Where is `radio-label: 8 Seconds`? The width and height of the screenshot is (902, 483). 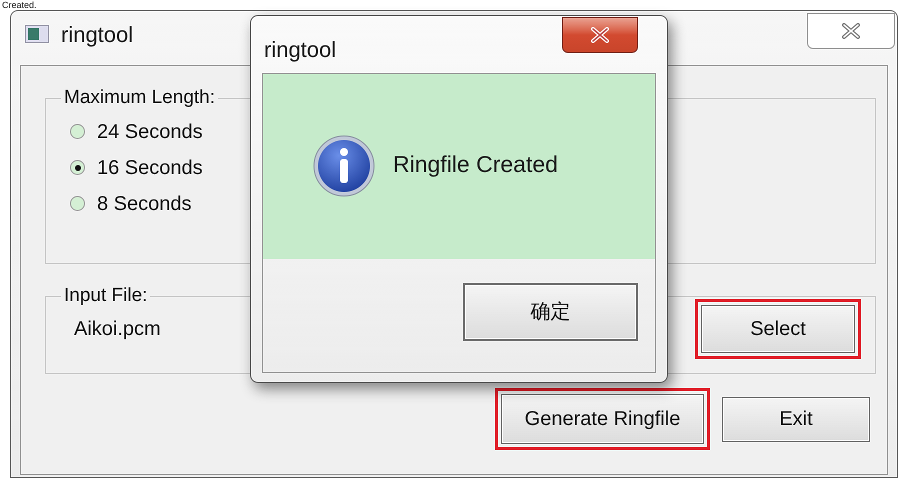
radio-label: 8 Seconds is located at coordinates (144, 204).